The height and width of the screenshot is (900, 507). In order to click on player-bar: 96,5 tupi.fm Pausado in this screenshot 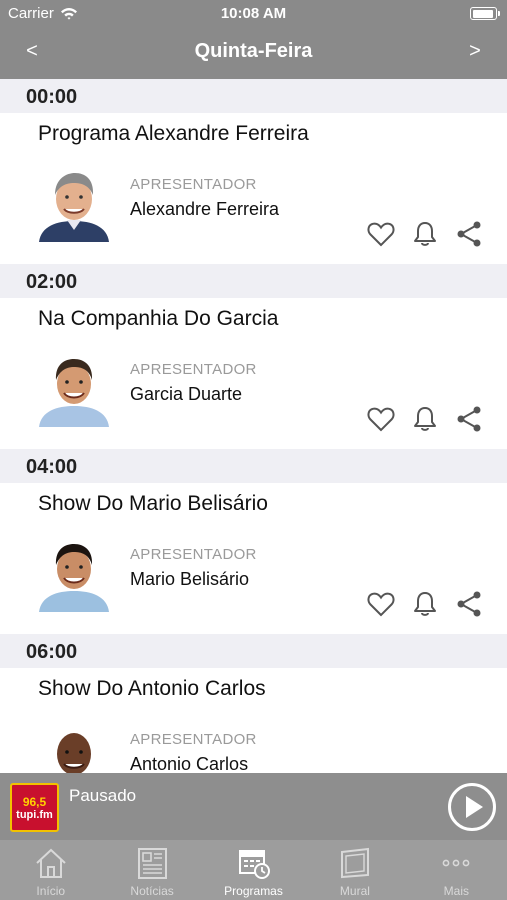, I will do `click(253, 806)`.